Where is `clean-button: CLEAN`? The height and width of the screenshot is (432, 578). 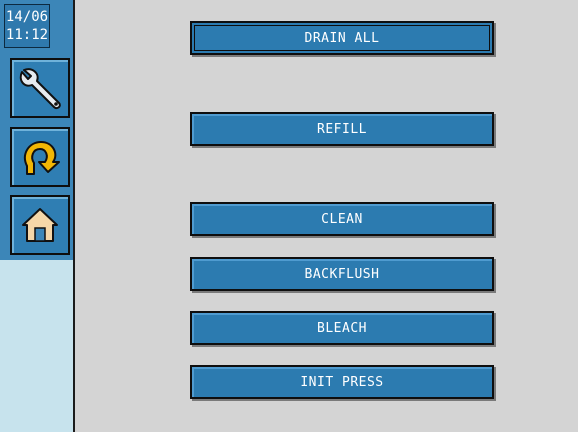
clean-button: CLEAN is located at coordinates (342, 219).